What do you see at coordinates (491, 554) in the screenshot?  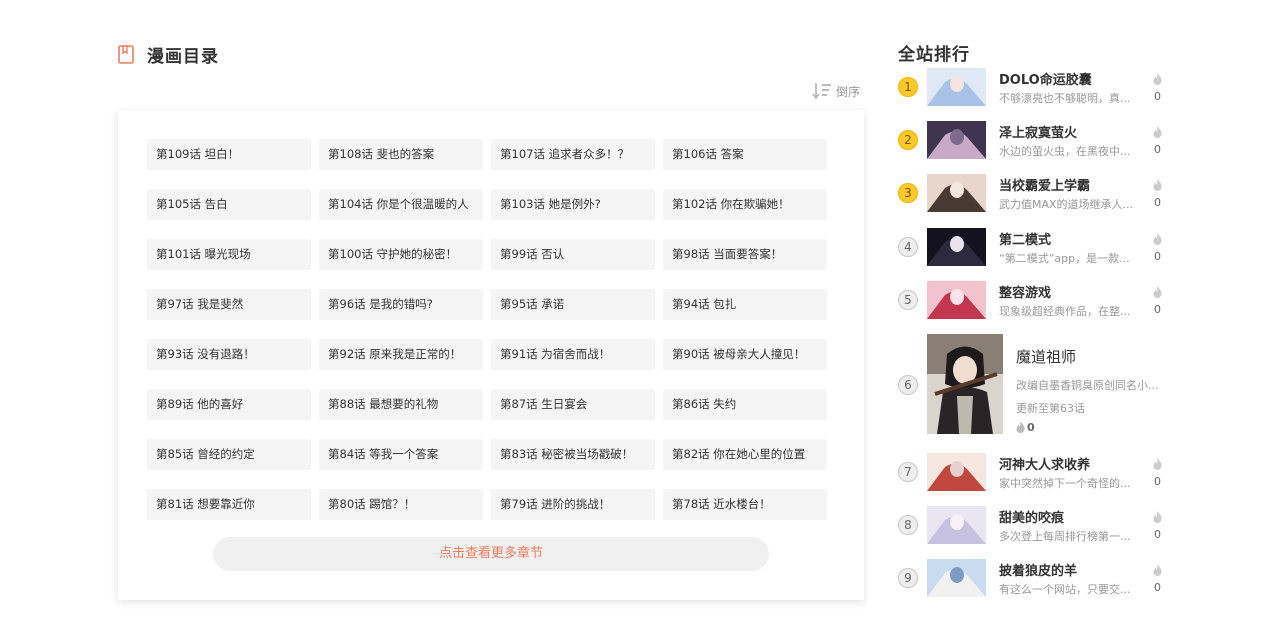 I see `more-chapters-button: 点击查看更多章节` at bounding box center [491, 554].